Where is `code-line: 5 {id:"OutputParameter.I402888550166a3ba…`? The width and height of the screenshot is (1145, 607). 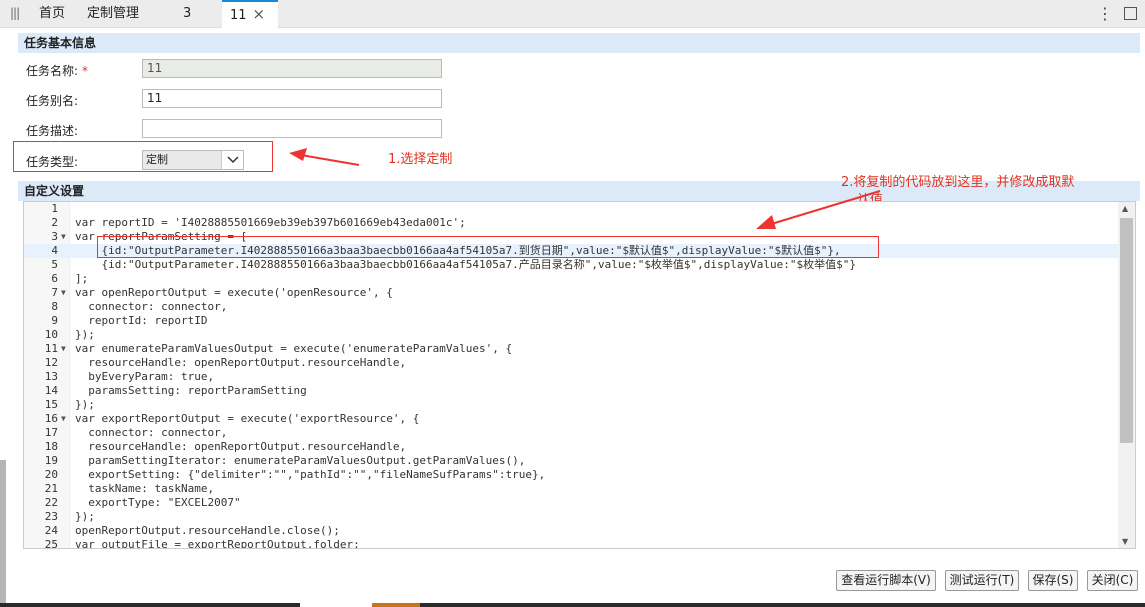
code-line: 5 {id:"OutputParameter.I402888550166a3ba… is located at coordinates (571, 265).